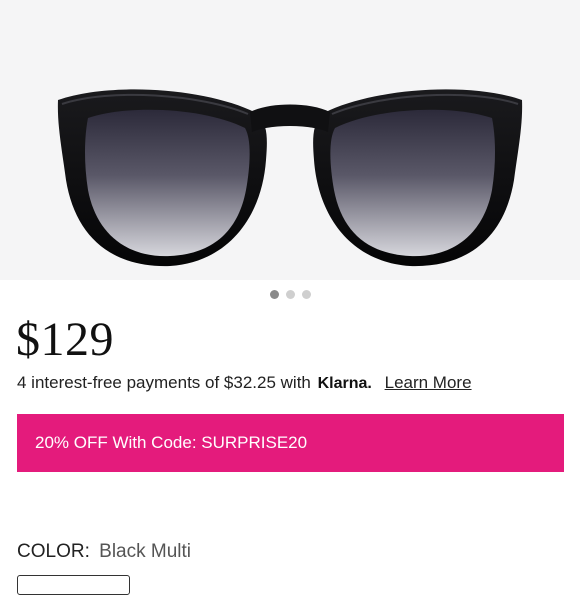  What do you see at coordinates (344, 383) in the screenshot?
I see `klarna-logo: Klarna.` at bounding box center [344, 383].